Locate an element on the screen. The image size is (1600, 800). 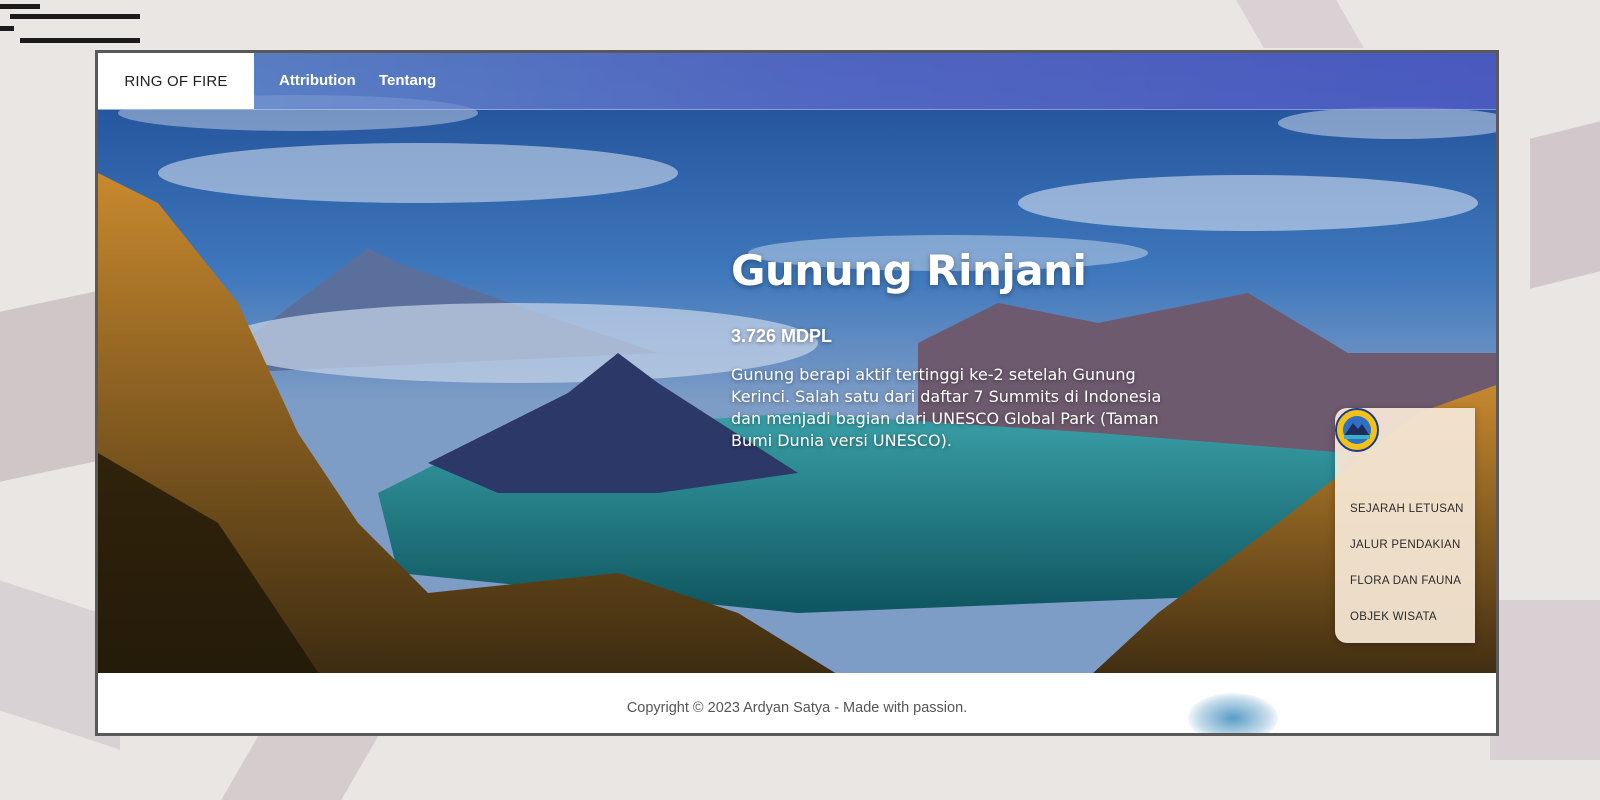
menu-item-jalur-pendakian: JALUR PENDAKIAN is located at coordinates (1405, 545).